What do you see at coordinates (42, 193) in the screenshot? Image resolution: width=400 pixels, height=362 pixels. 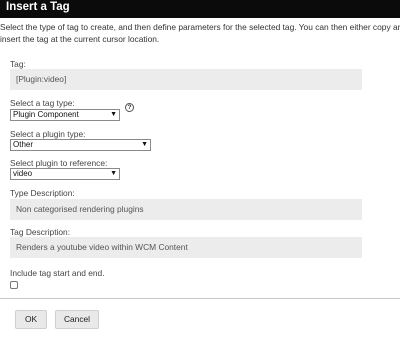 I see `type-description-label: Type Description:` at bounding box center [42, 193].